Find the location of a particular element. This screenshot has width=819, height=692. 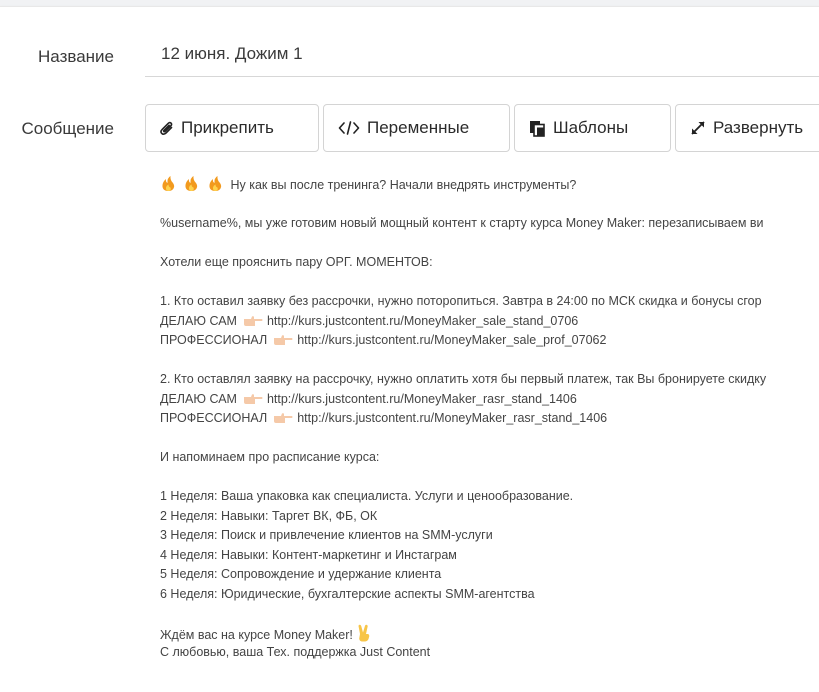

code-icon is located at coordinates (349, 128).